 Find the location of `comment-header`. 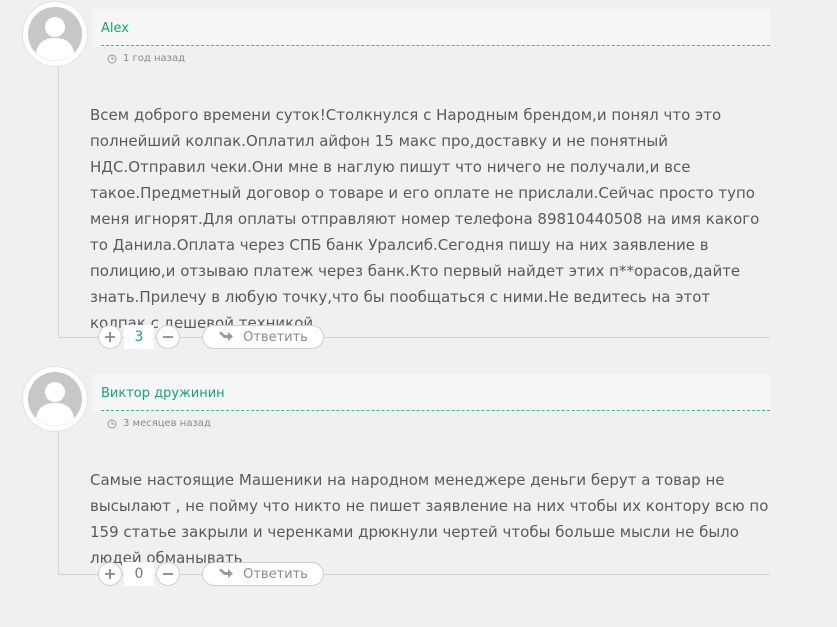

comment-header is located at coordinates (431, 28).